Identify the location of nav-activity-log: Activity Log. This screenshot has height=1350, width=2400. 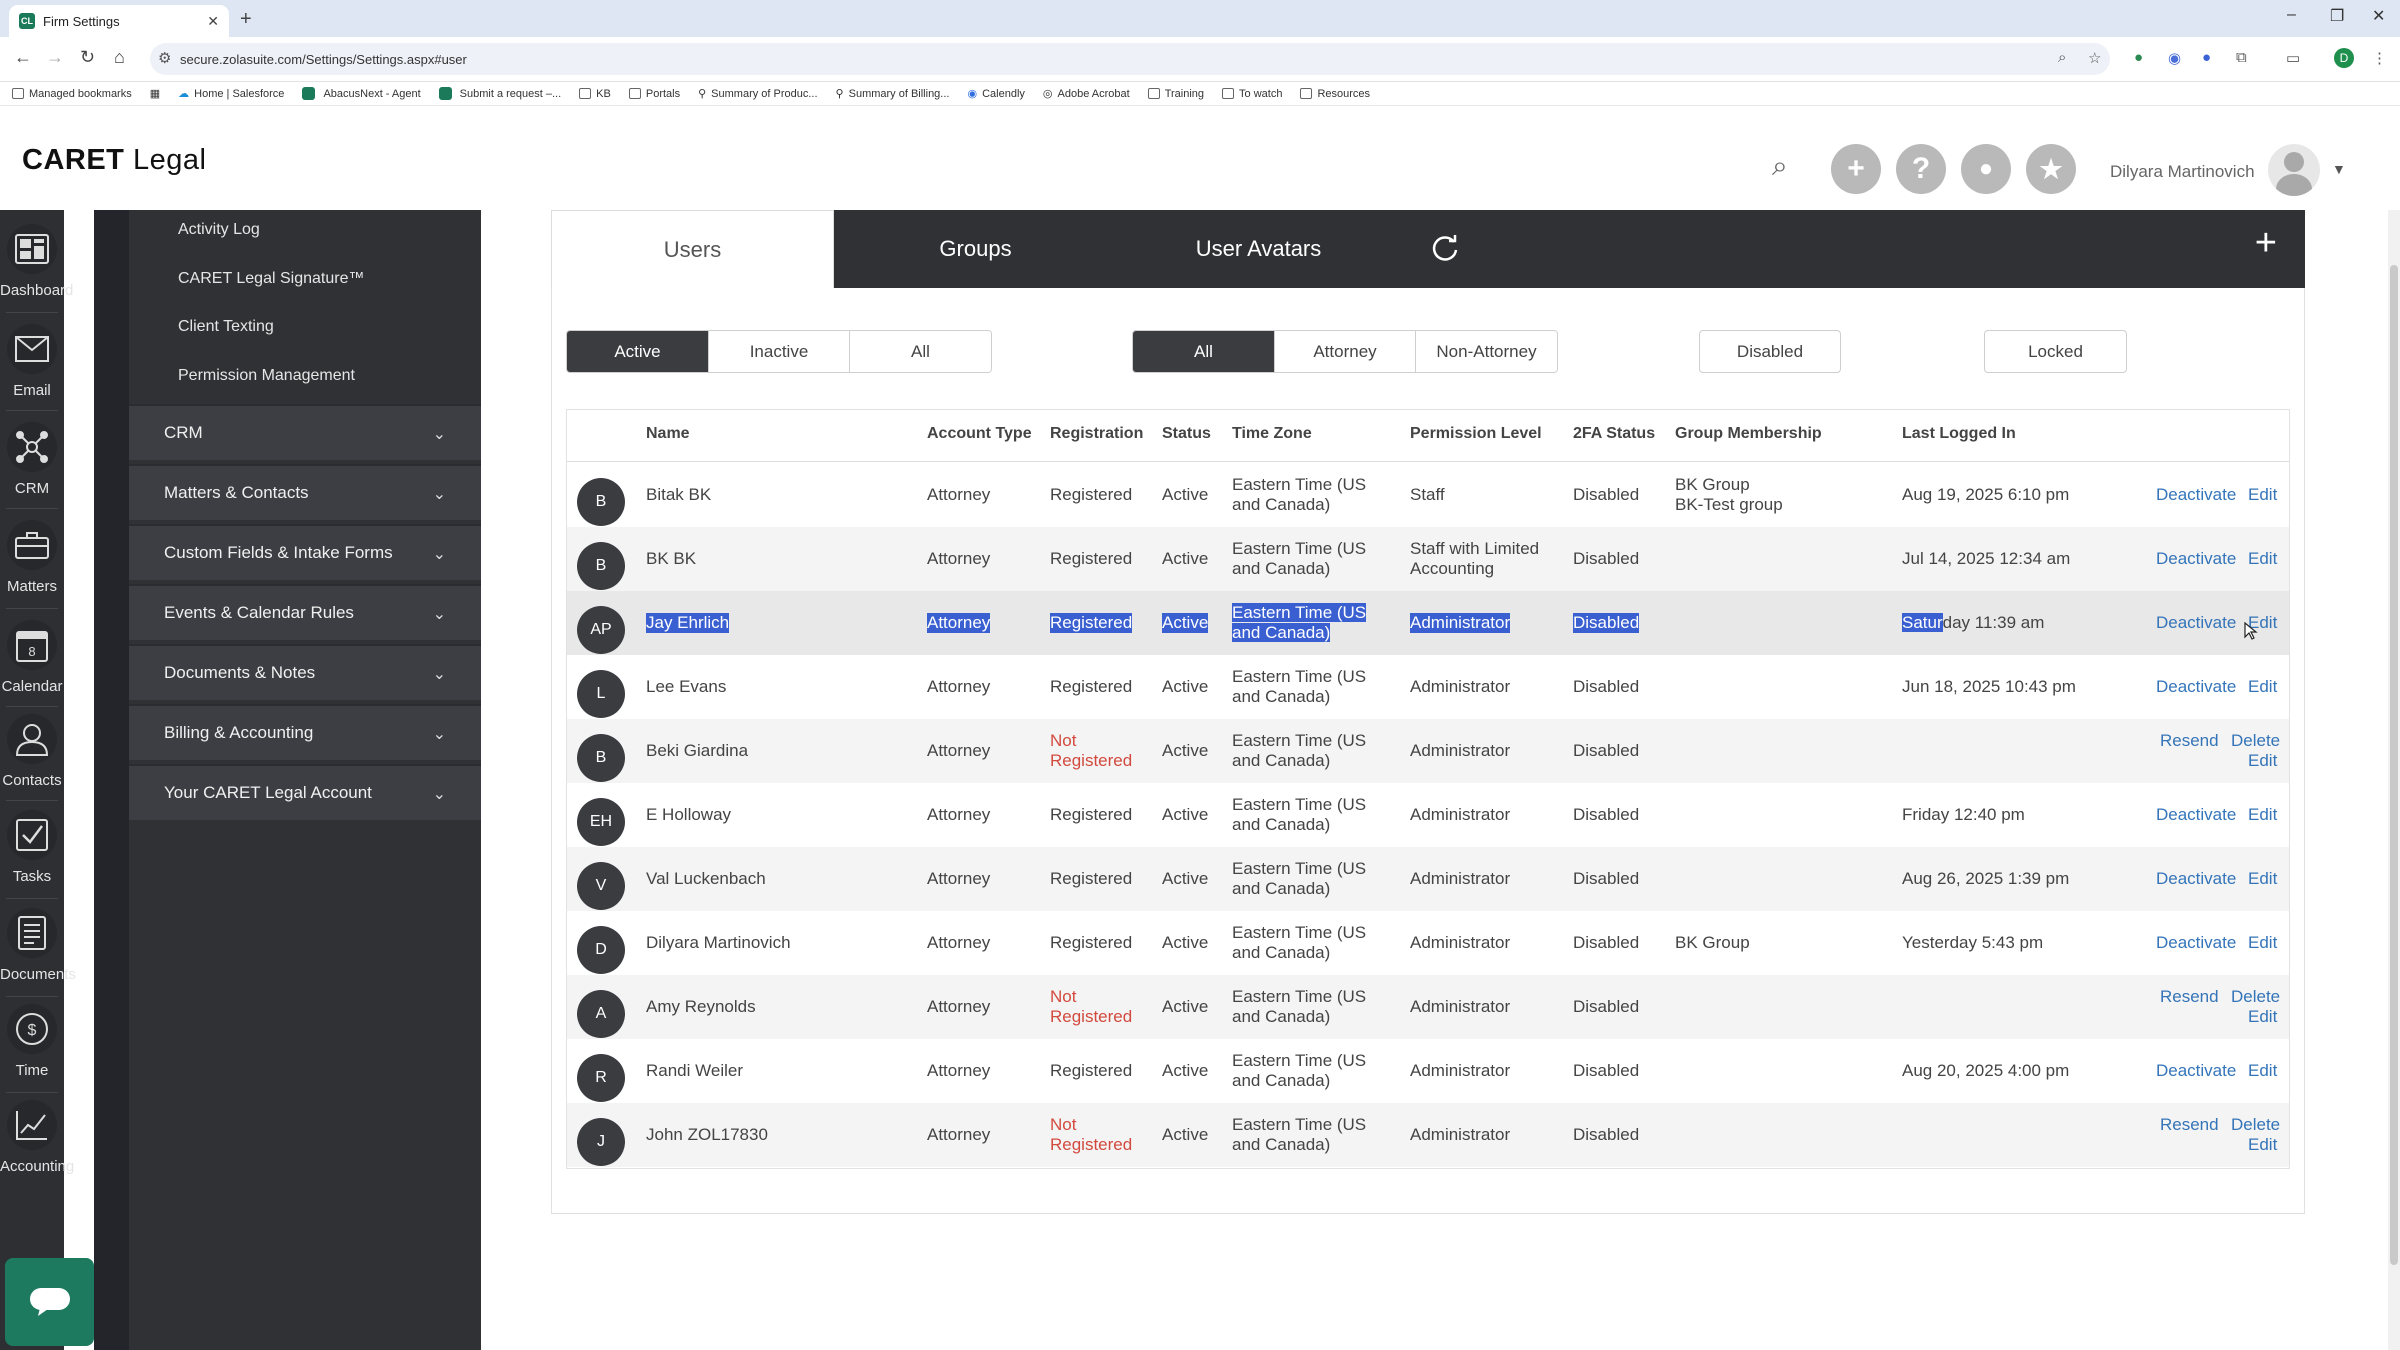
(219, 230).